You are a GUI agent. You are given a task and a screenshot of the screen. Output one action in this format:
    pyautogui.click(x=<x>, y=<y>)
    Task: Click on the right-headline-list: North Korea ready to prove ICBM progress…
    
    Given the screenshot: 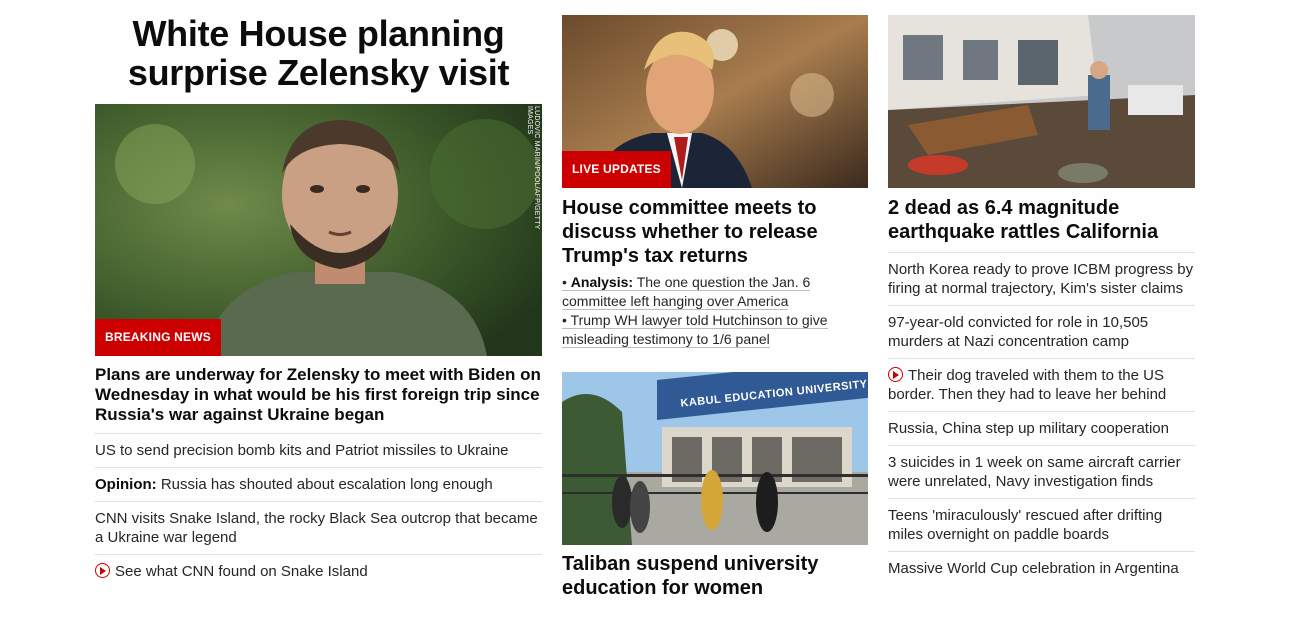 What is the action you would take?
    pyautogui.click(x=1041, y=418)
    